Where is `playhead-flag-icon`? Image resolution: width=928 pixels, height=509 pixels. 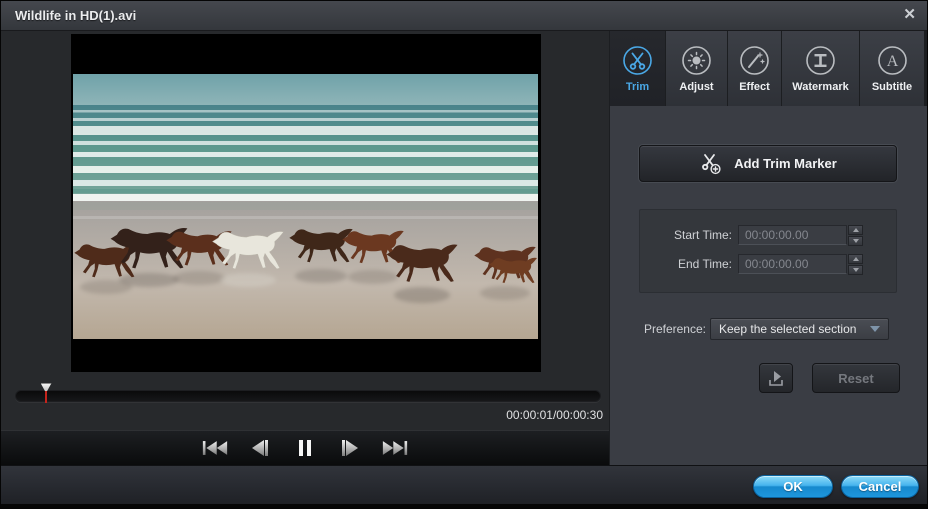
playhead-flag-icon is located at coordinates (46, 387).